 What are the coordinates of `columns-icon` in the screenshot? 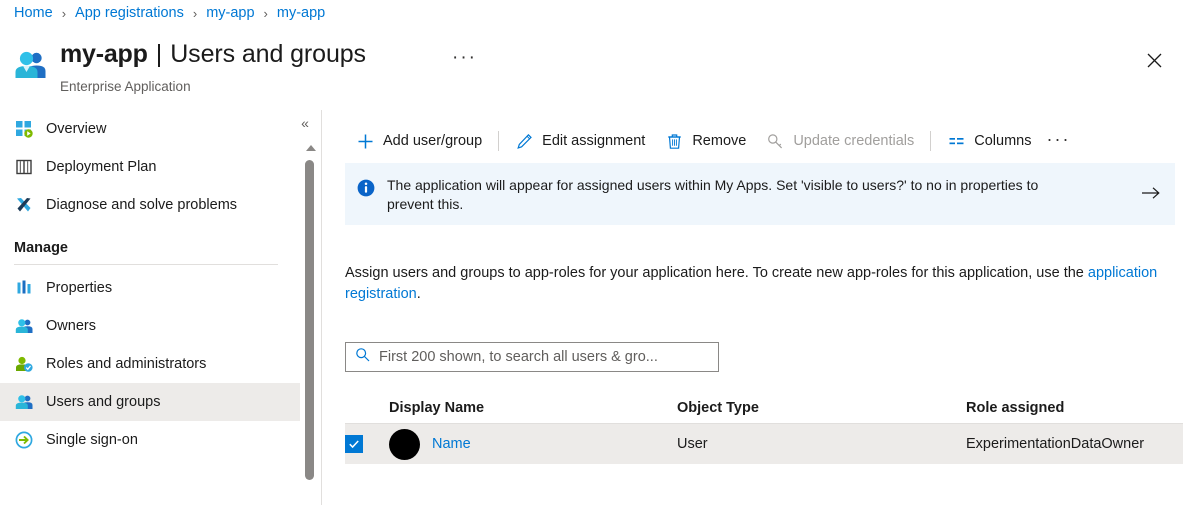 It's located at (956, 141).